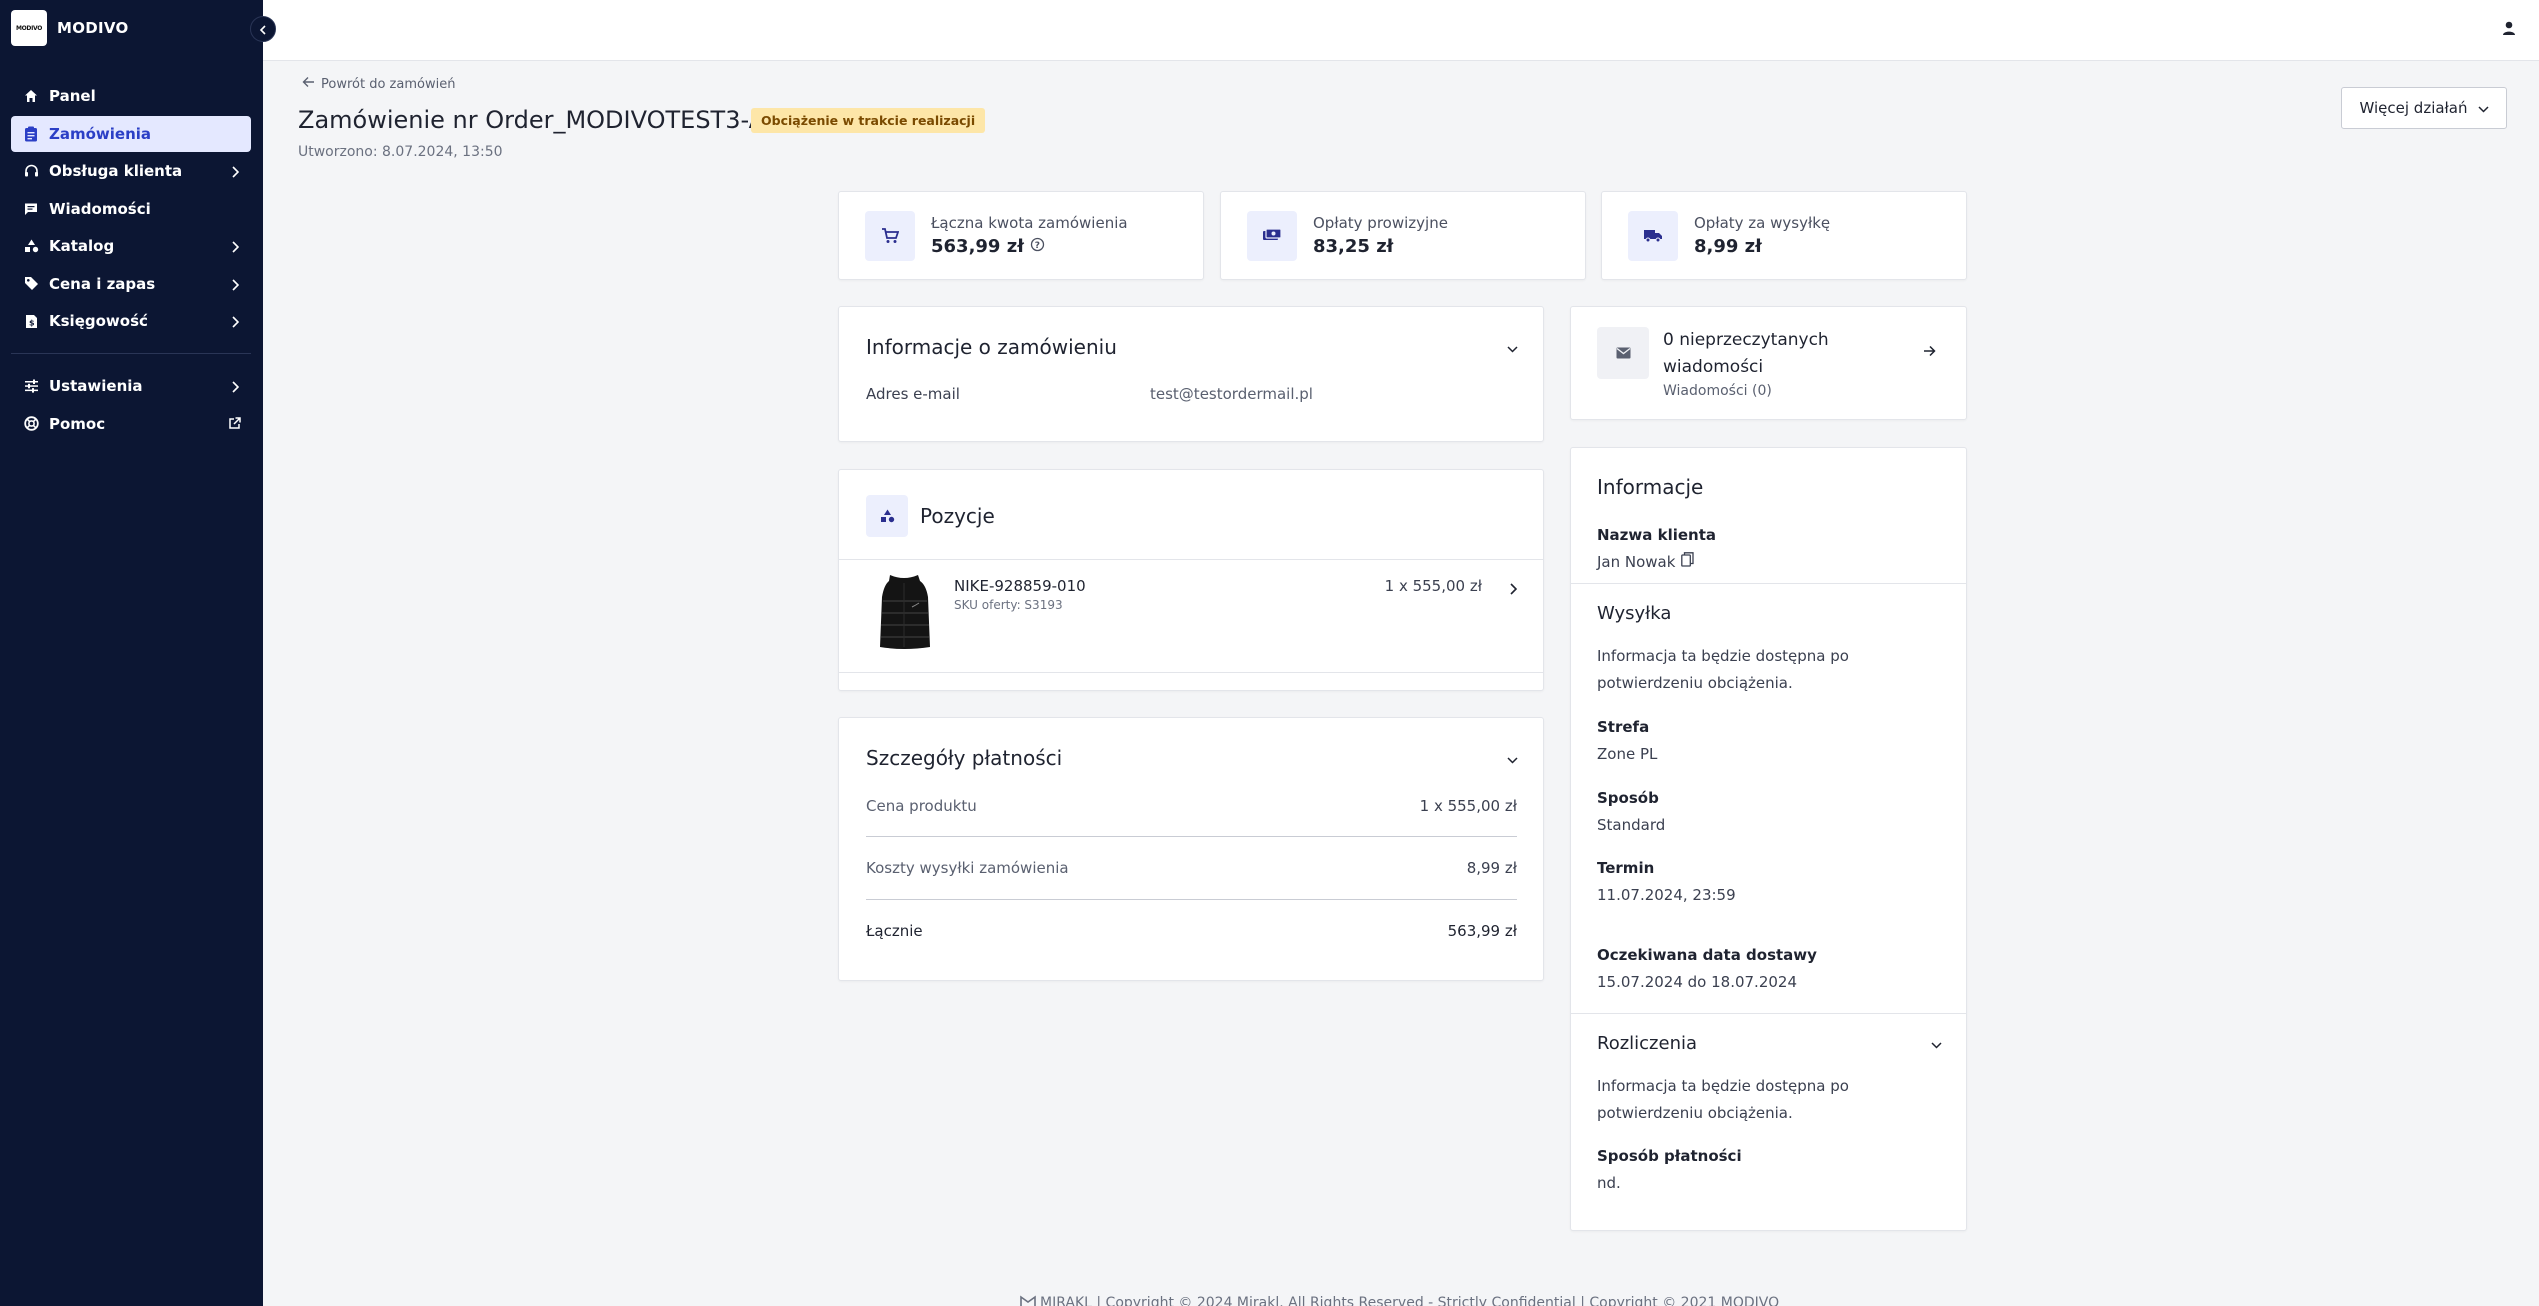 This screenshot has height=1306, width=2539. Describe the element at coordinates (98, 321) in the screenshot. I see `sidebar-item-label: Księgowość` at that location.